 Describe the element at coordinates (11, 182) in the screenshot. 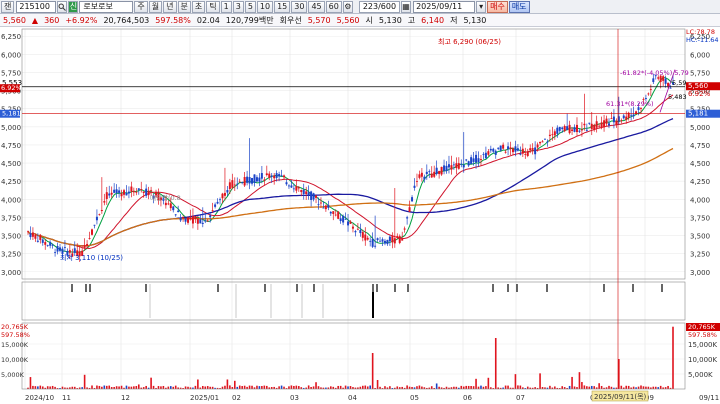

I see `price-tick-left: 4,250` at that location.